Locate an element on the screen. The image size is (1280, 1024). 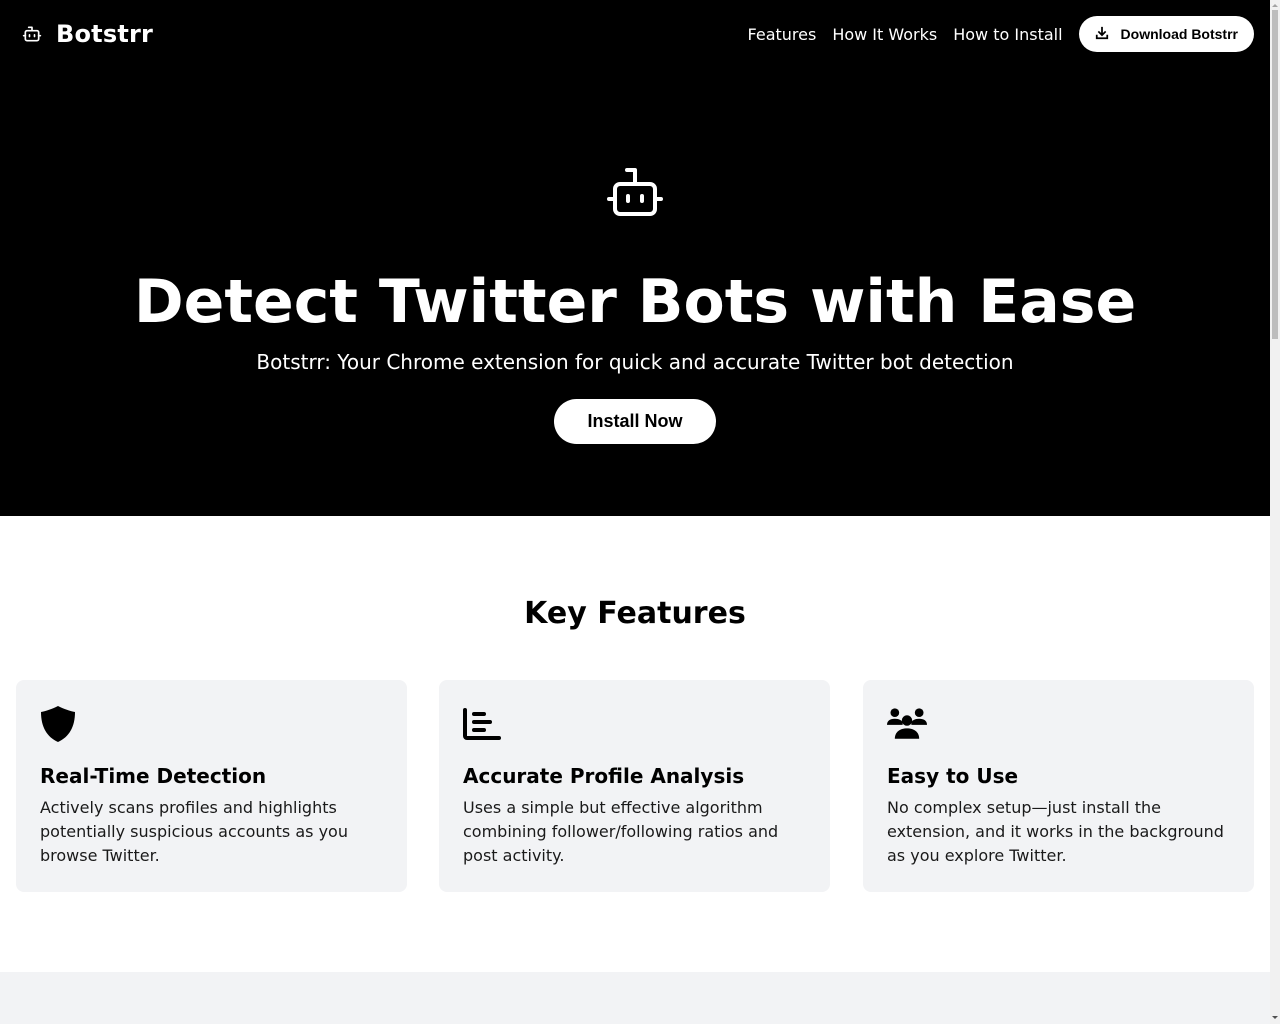
shield-icon is located at coordinates (60, 724).